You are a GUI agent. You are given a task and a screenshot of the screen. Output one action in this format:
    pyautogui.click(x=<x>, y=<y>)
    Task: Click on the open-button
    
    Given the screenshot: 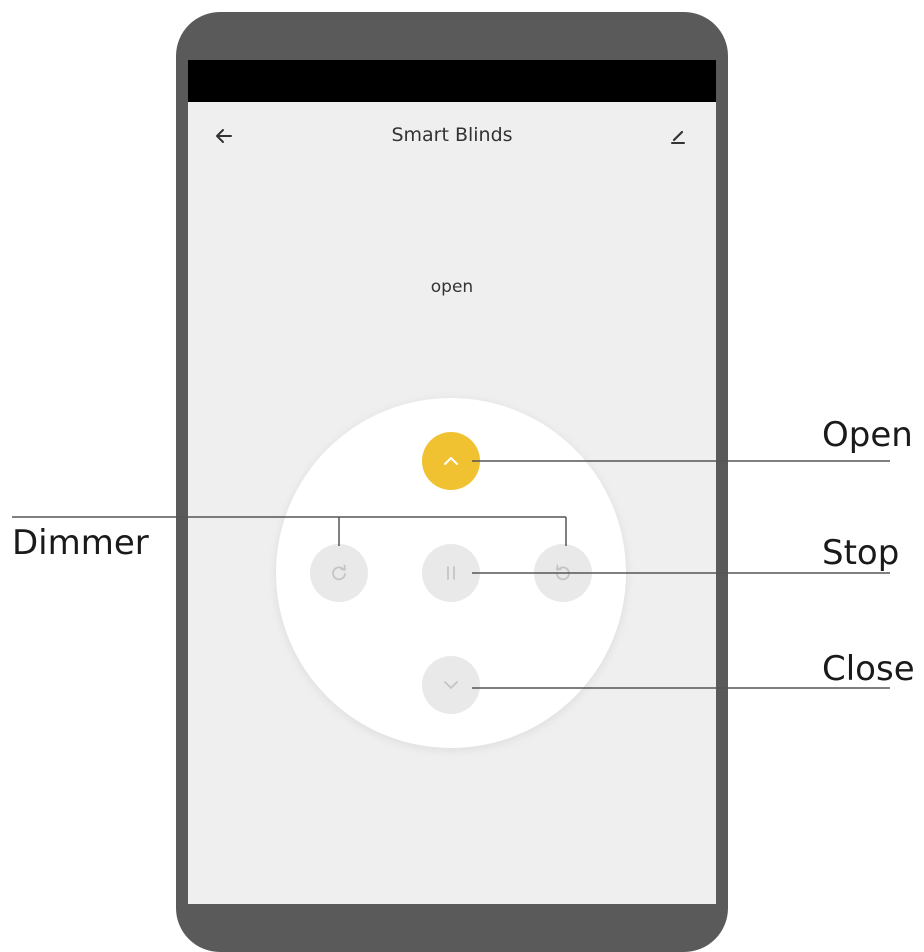 What is the action you would take?
    pyautogui.click(x=451, y=461)
    